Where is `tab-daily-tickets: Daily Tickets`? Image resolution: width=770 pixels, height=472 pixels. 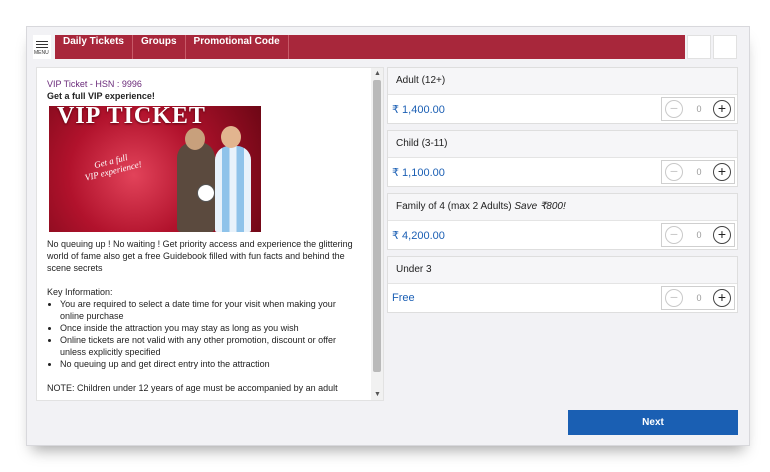 tab-daily-tickets: Daily Tickets is located at coordinates (94, 47).